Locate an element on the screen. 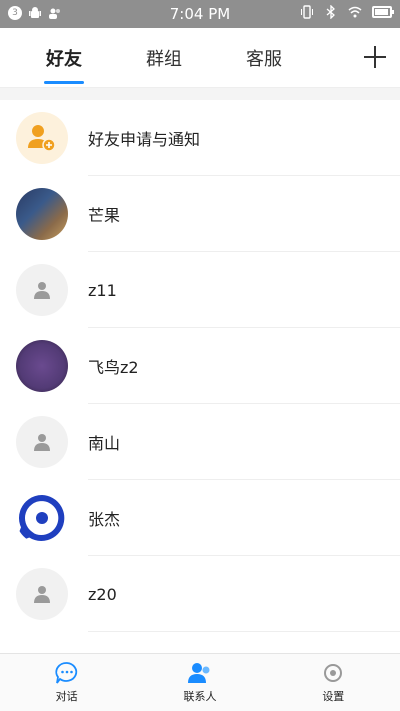 The width and height of the screenshot is (400, 711). nav-chat: 对话 is located at coordinates (66, 682).